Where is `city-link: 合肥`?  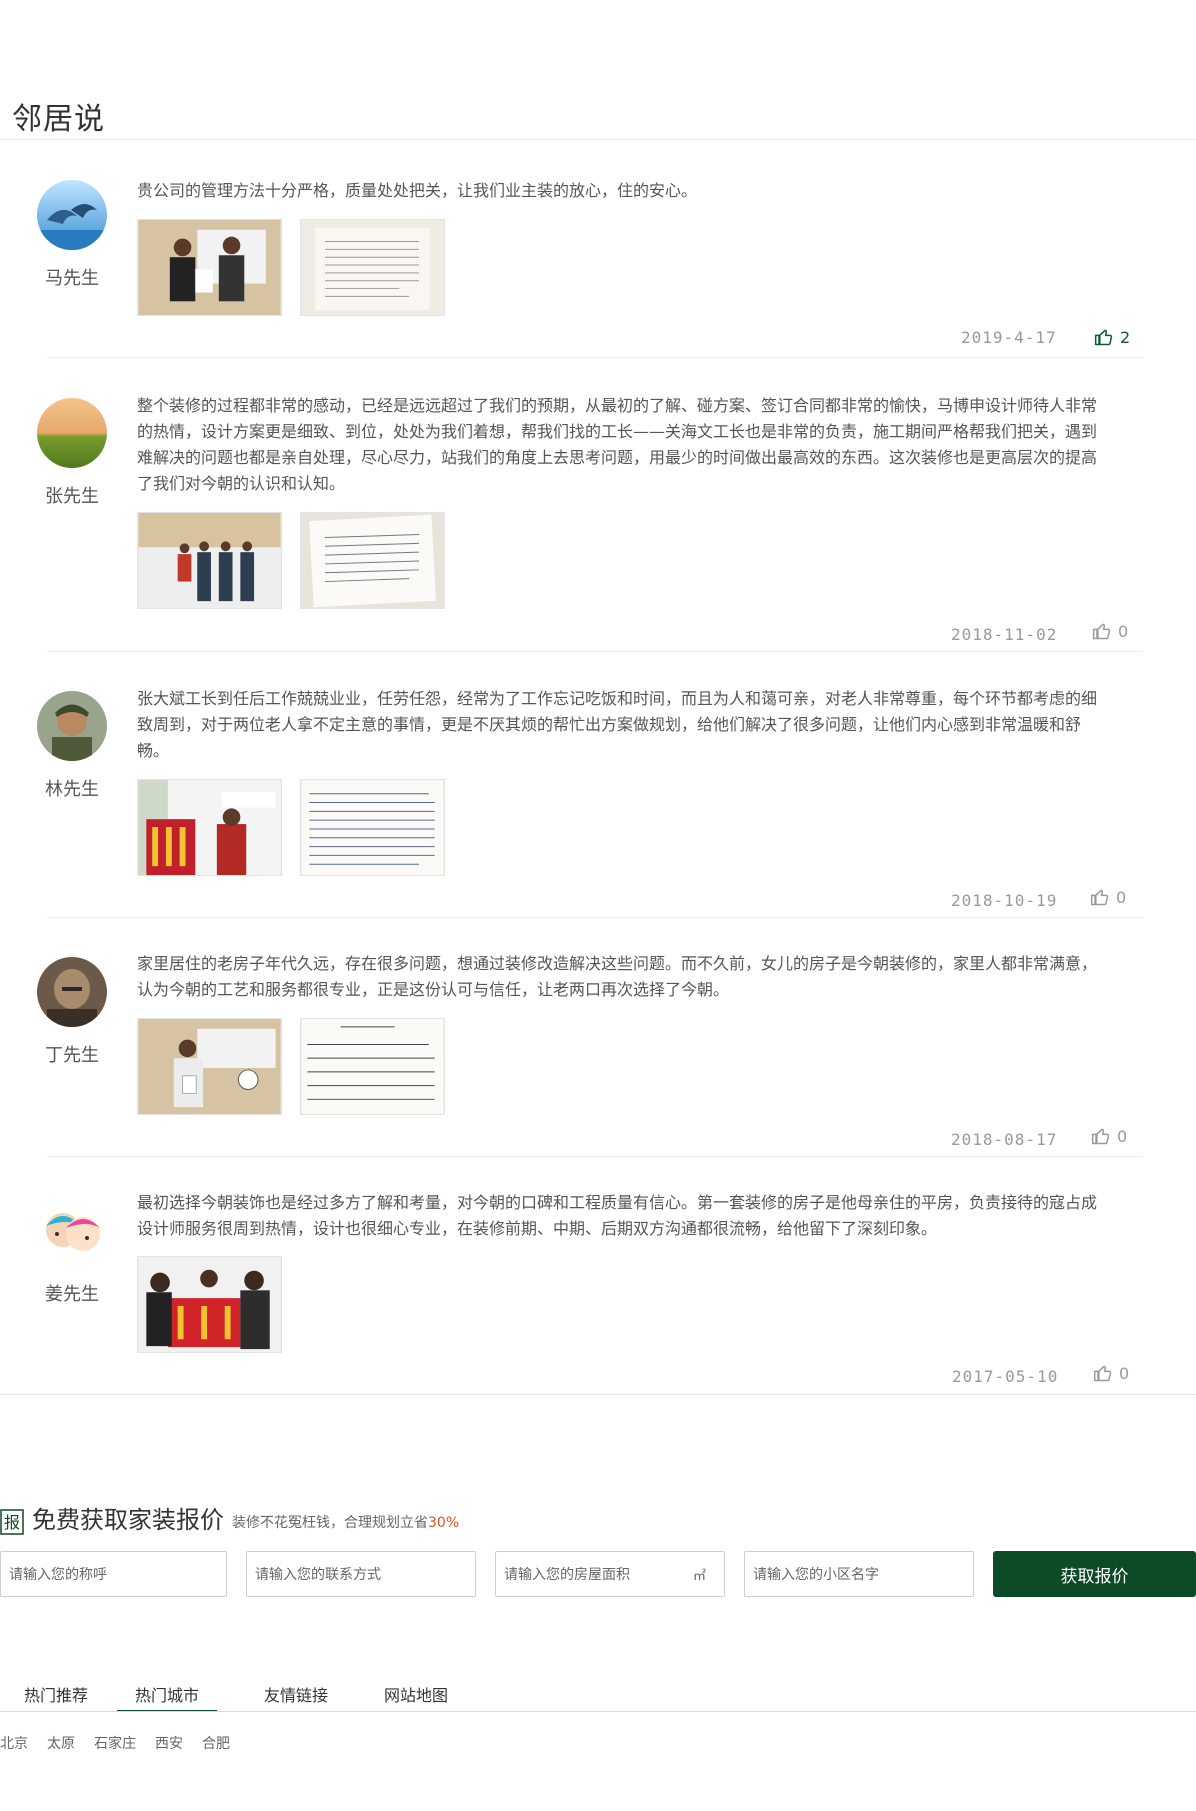 city-link: 合肥 is located at coordinates (216, 1743).